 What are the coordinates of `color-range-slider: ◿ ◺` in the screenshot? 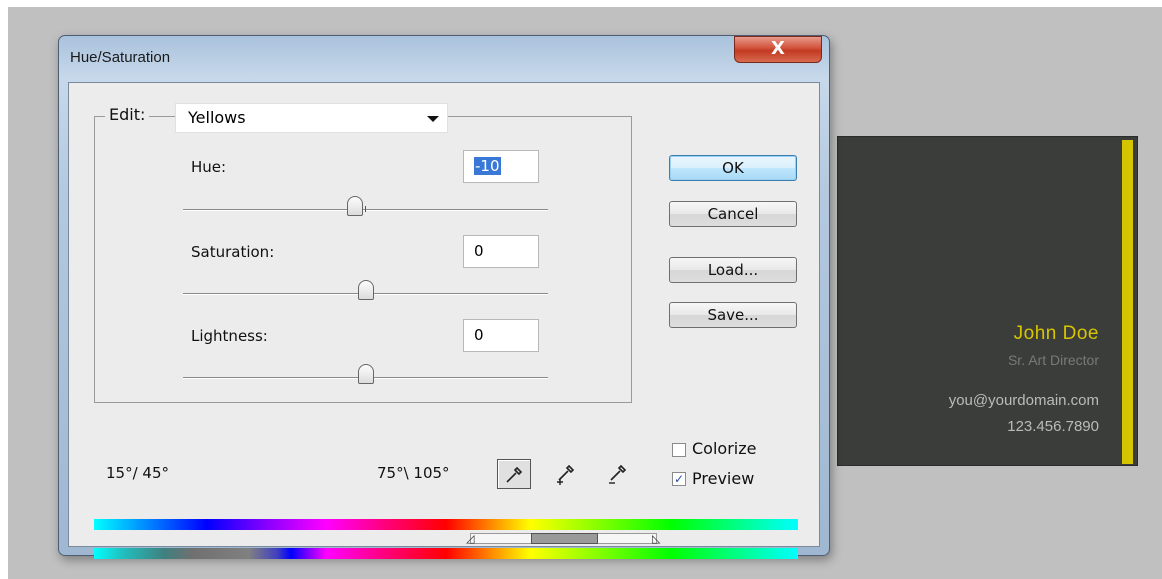 It's located at (446, 539).